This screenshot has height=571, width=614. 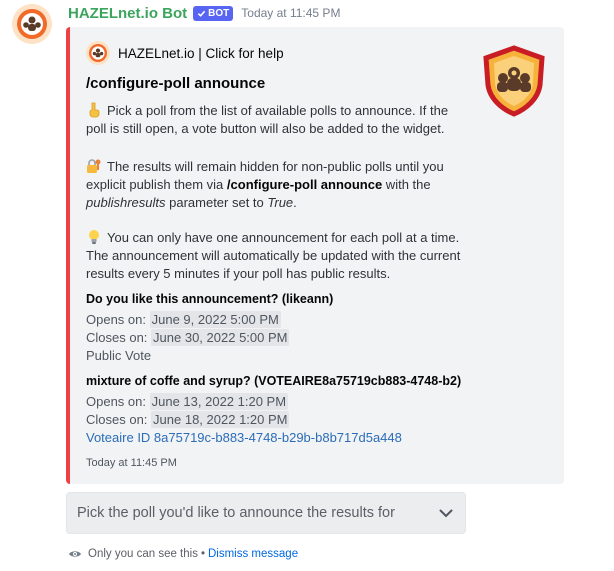 I want to click on embed-footer-timestamp: Today at 11:45 PM, so click(x=131, y=463).